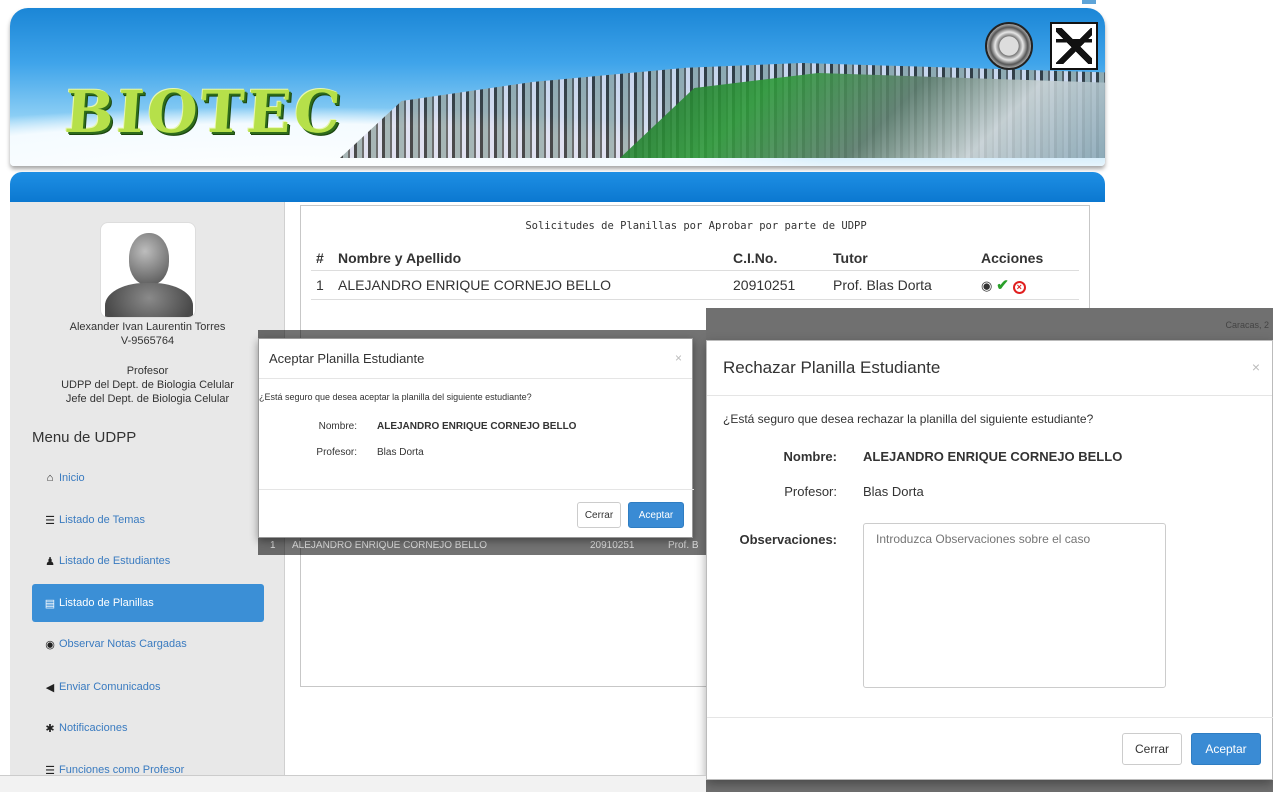  What do you see at coordinates (148, 520) in the screenshot?
I see `sidebar-item-temas: ☰ Listado de Temas` at bounding box center [148, 520].